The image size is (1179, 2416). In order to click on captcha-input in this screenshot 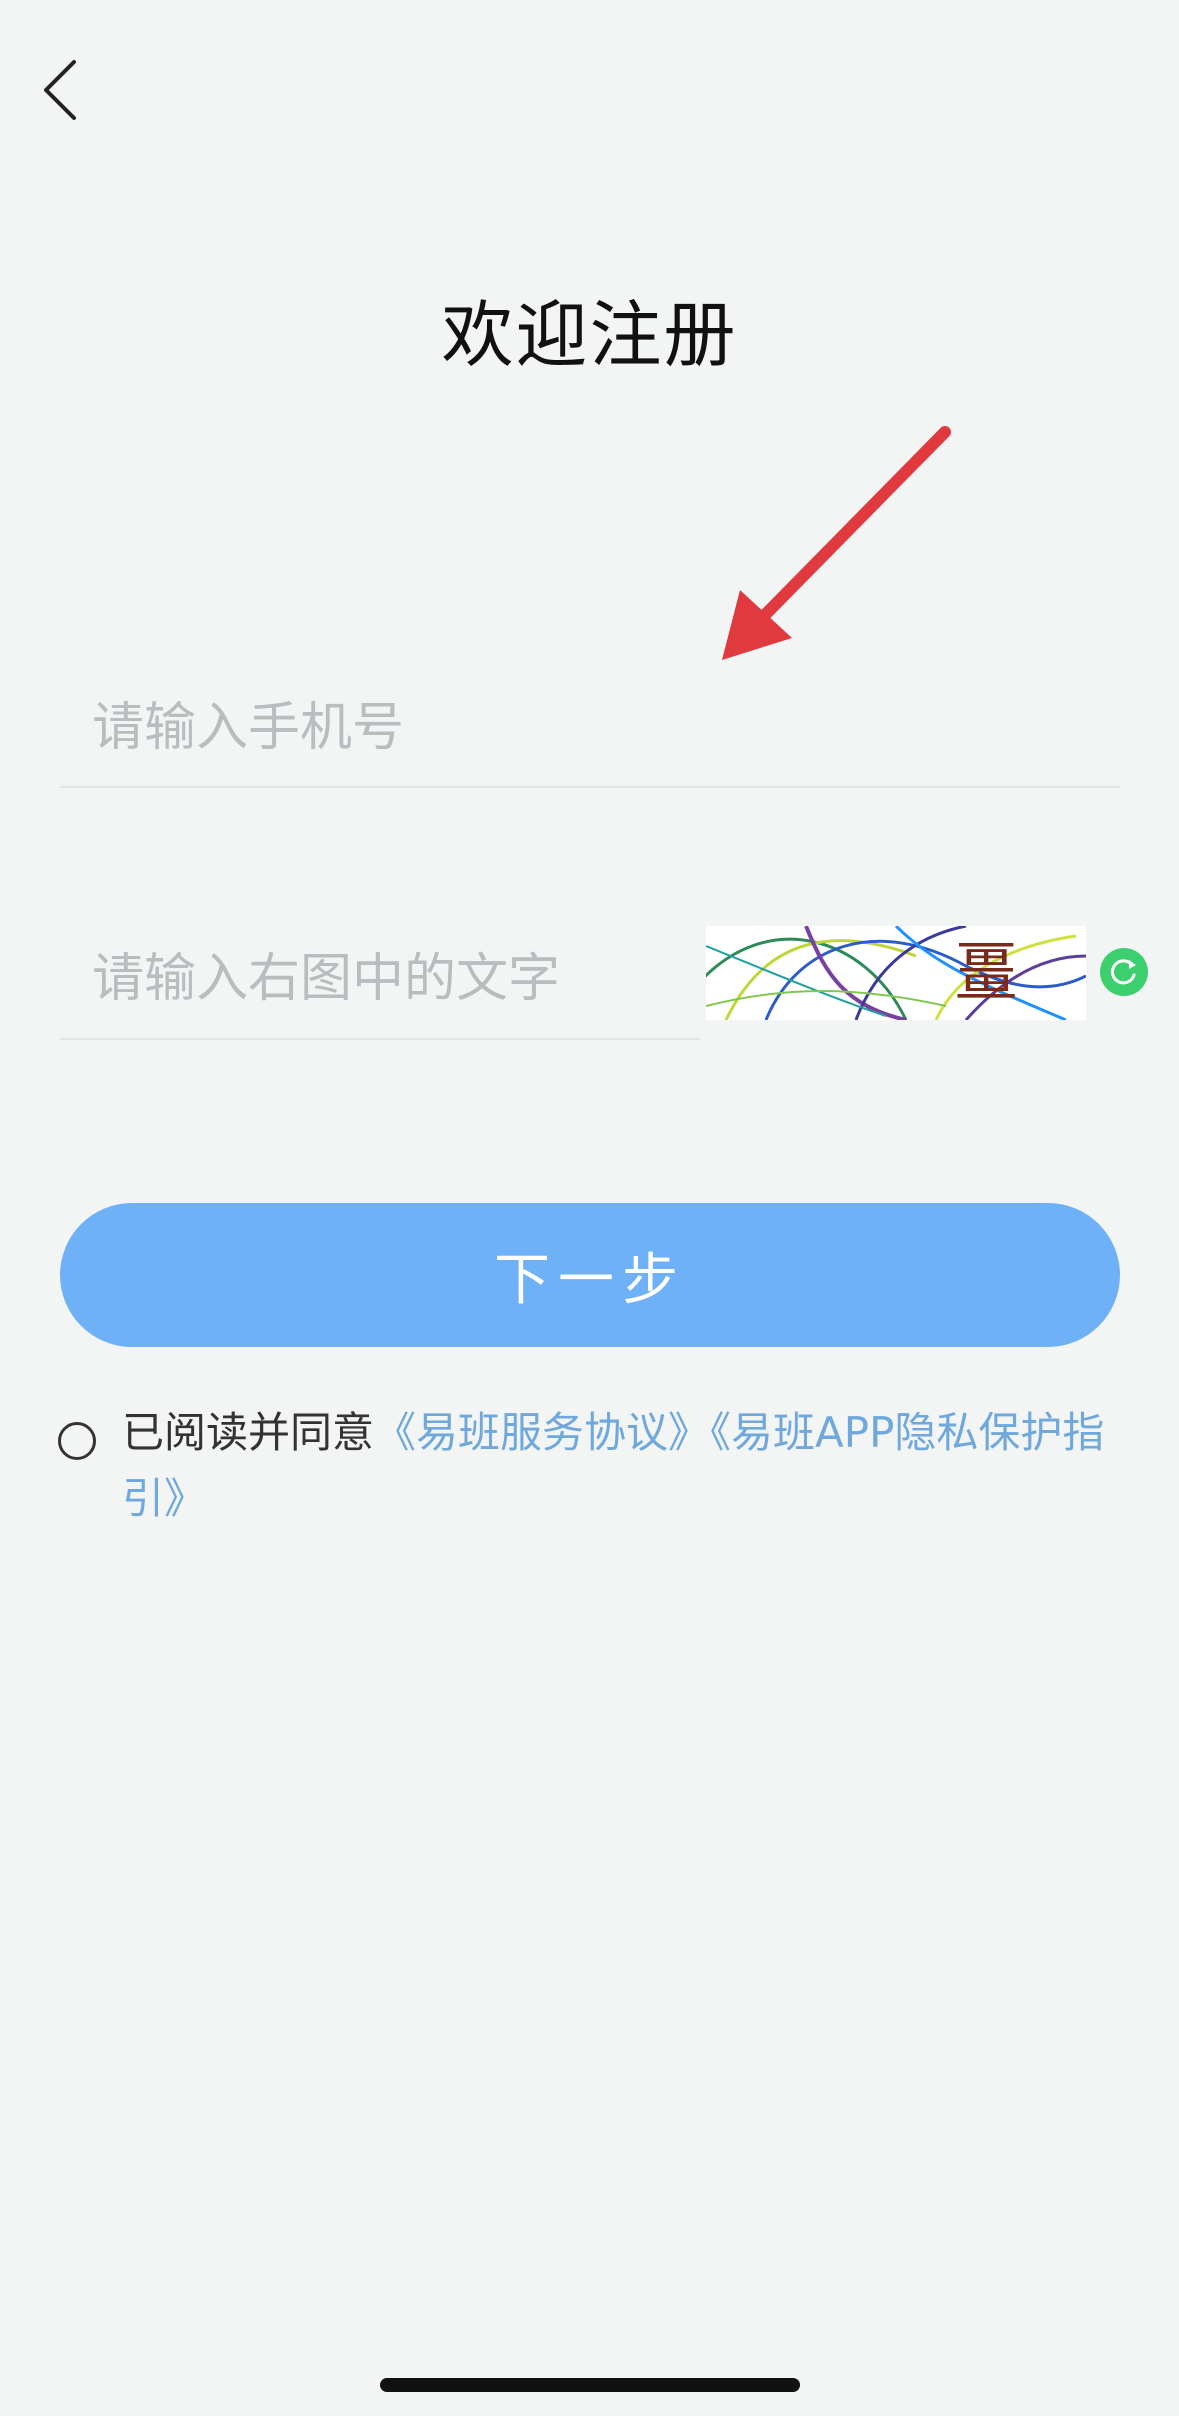, I will do `click(380, 979)`.